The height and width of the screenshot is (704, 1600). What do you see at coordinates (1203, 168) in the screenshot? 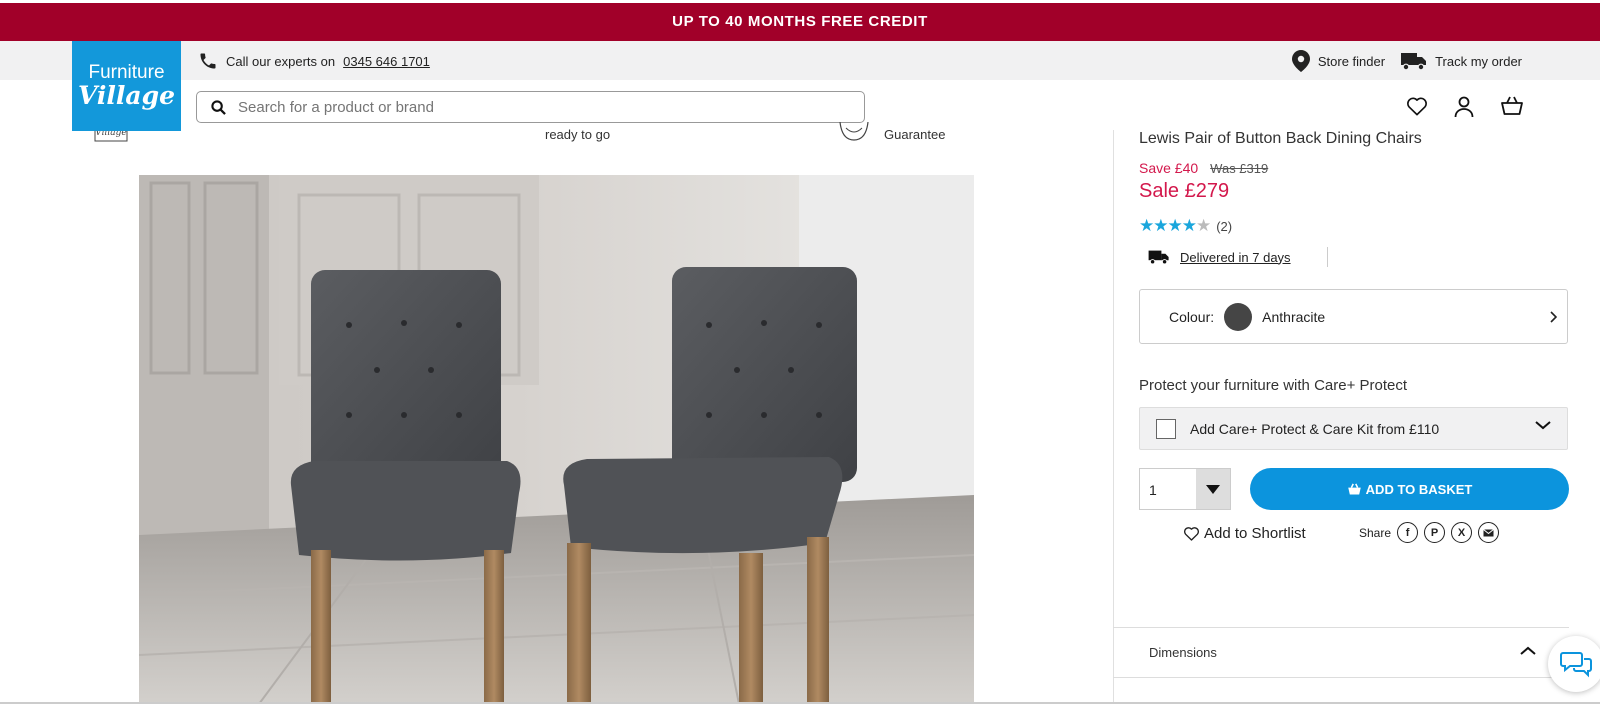
I see `price-savings: Save £40 Was £319` at bounding box center [1203, 168].